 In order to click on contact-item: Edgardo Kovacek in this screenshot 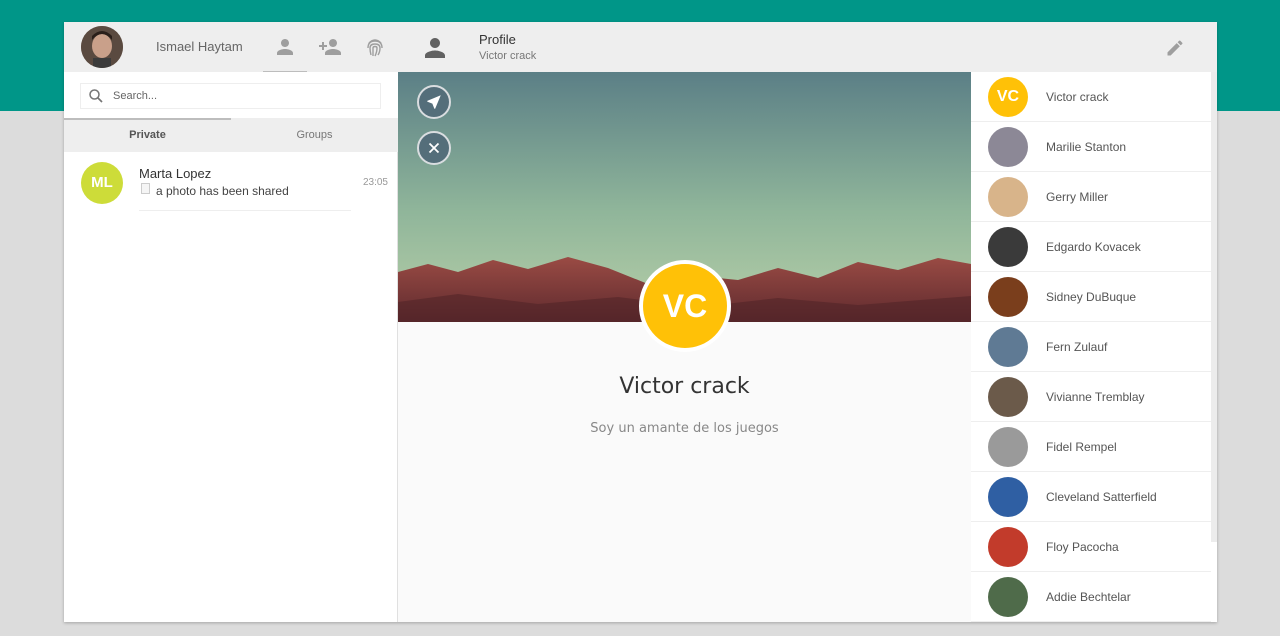, I will do `click(1091, 247)`.